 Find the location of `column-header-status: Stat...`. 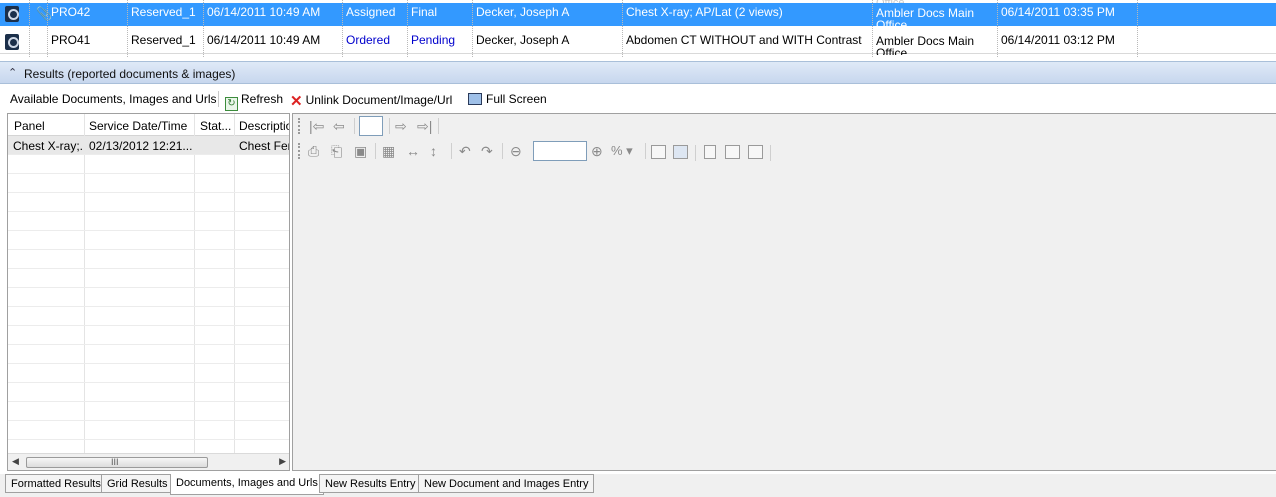

column-header-status: Stat... is located at coordinates (215, 126).